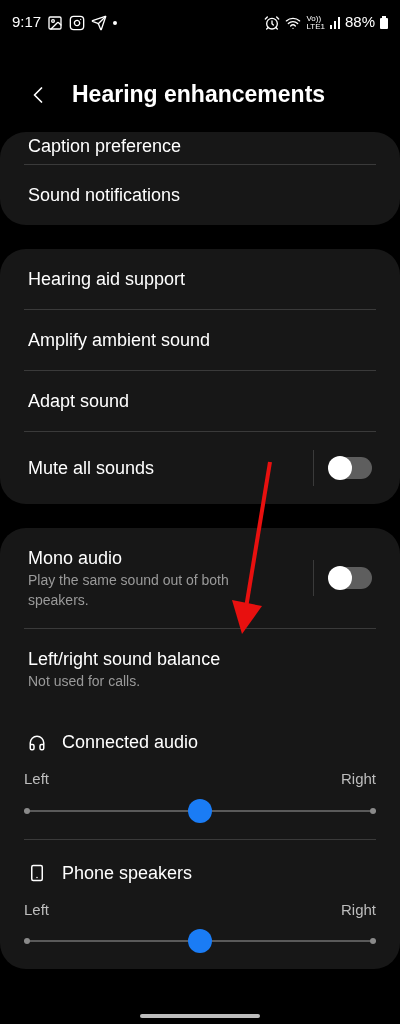 This screenshot has width=400, height=1024. Describe the element at coordinates (125, 659) in the screenshot. I see `setting-title: Left/right sound balance` at that location.